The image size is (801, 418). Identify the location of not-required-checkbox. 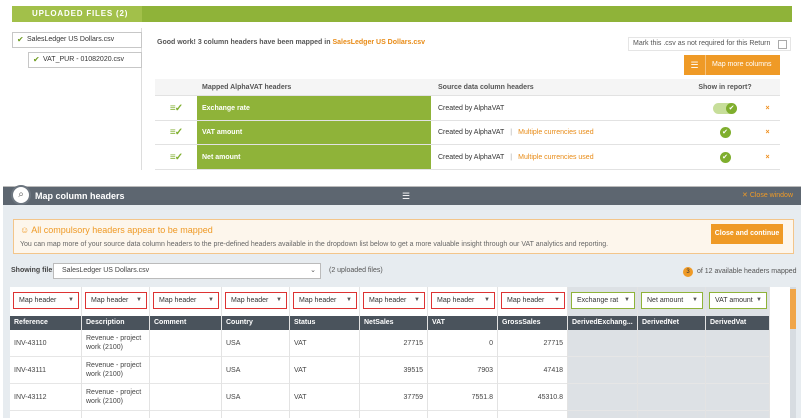
(782, 44).